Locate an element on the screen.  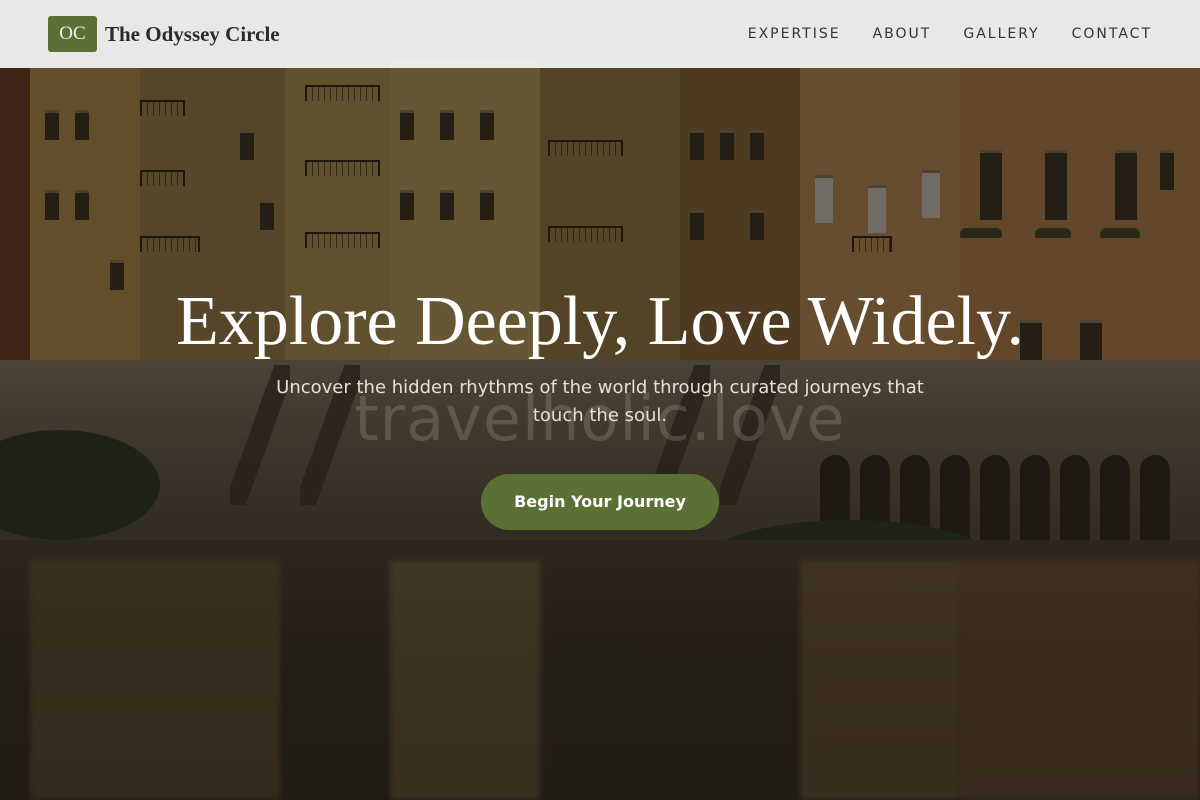
hero-headline: Explore Deeply, Love Widely. is located at coordinates (600, 321).